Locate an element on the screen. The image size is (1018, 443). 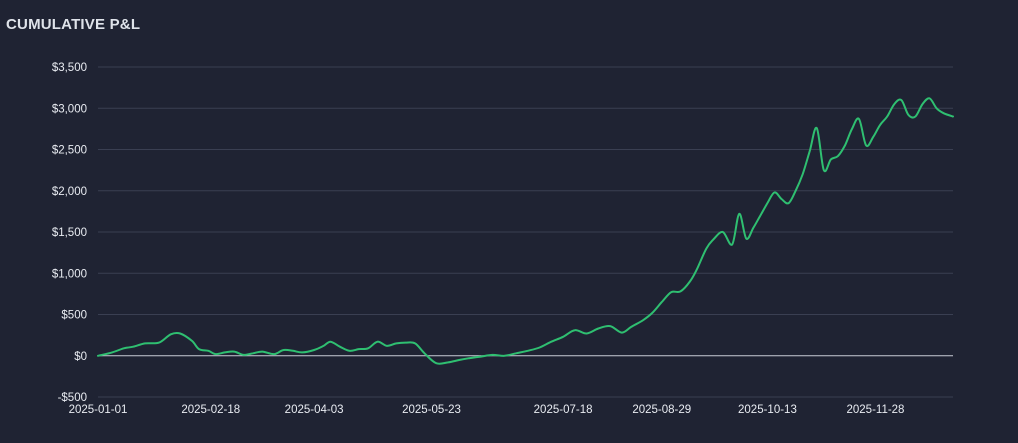
x-tick-label: 2025-04-03 is located at coordinates (314, 410).